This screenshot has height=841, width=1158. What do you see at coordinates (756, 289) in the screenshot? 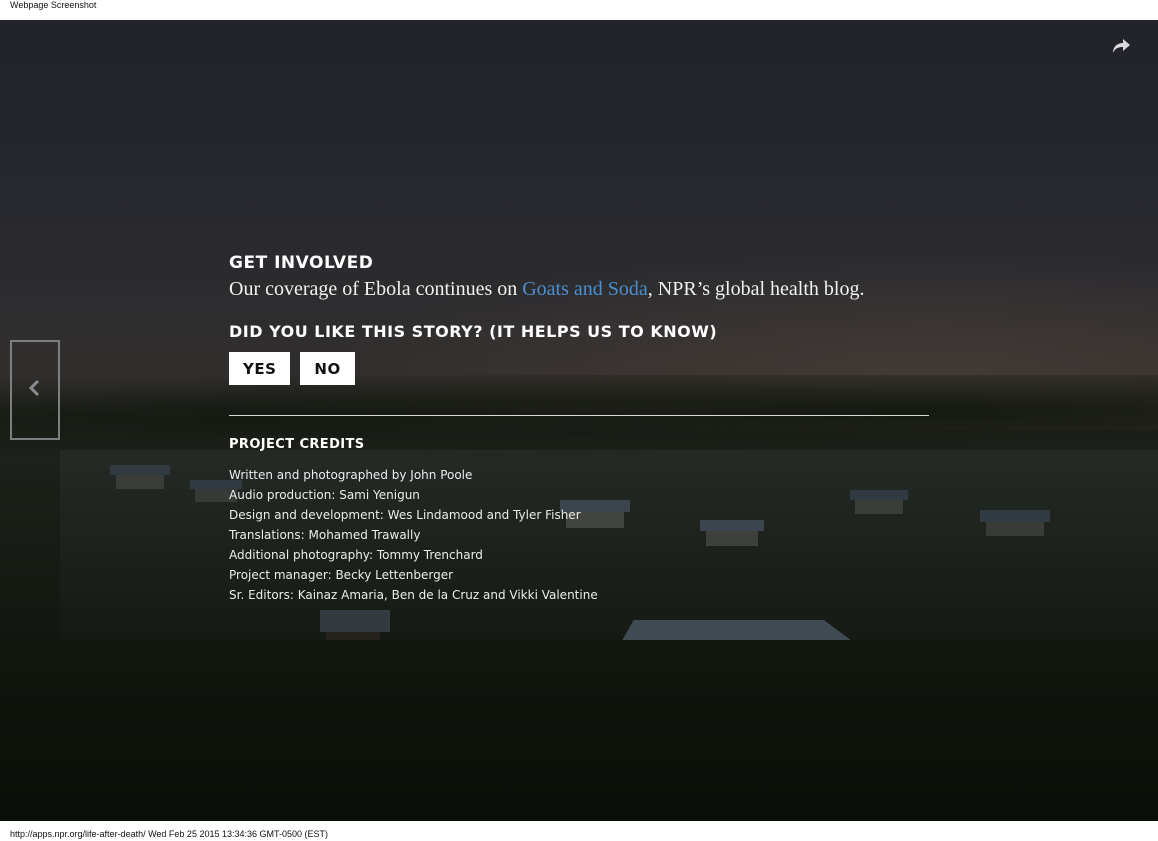
I see `get-involved-text-after: , NPR’s global health blog.` at bounding box center [756, 289].